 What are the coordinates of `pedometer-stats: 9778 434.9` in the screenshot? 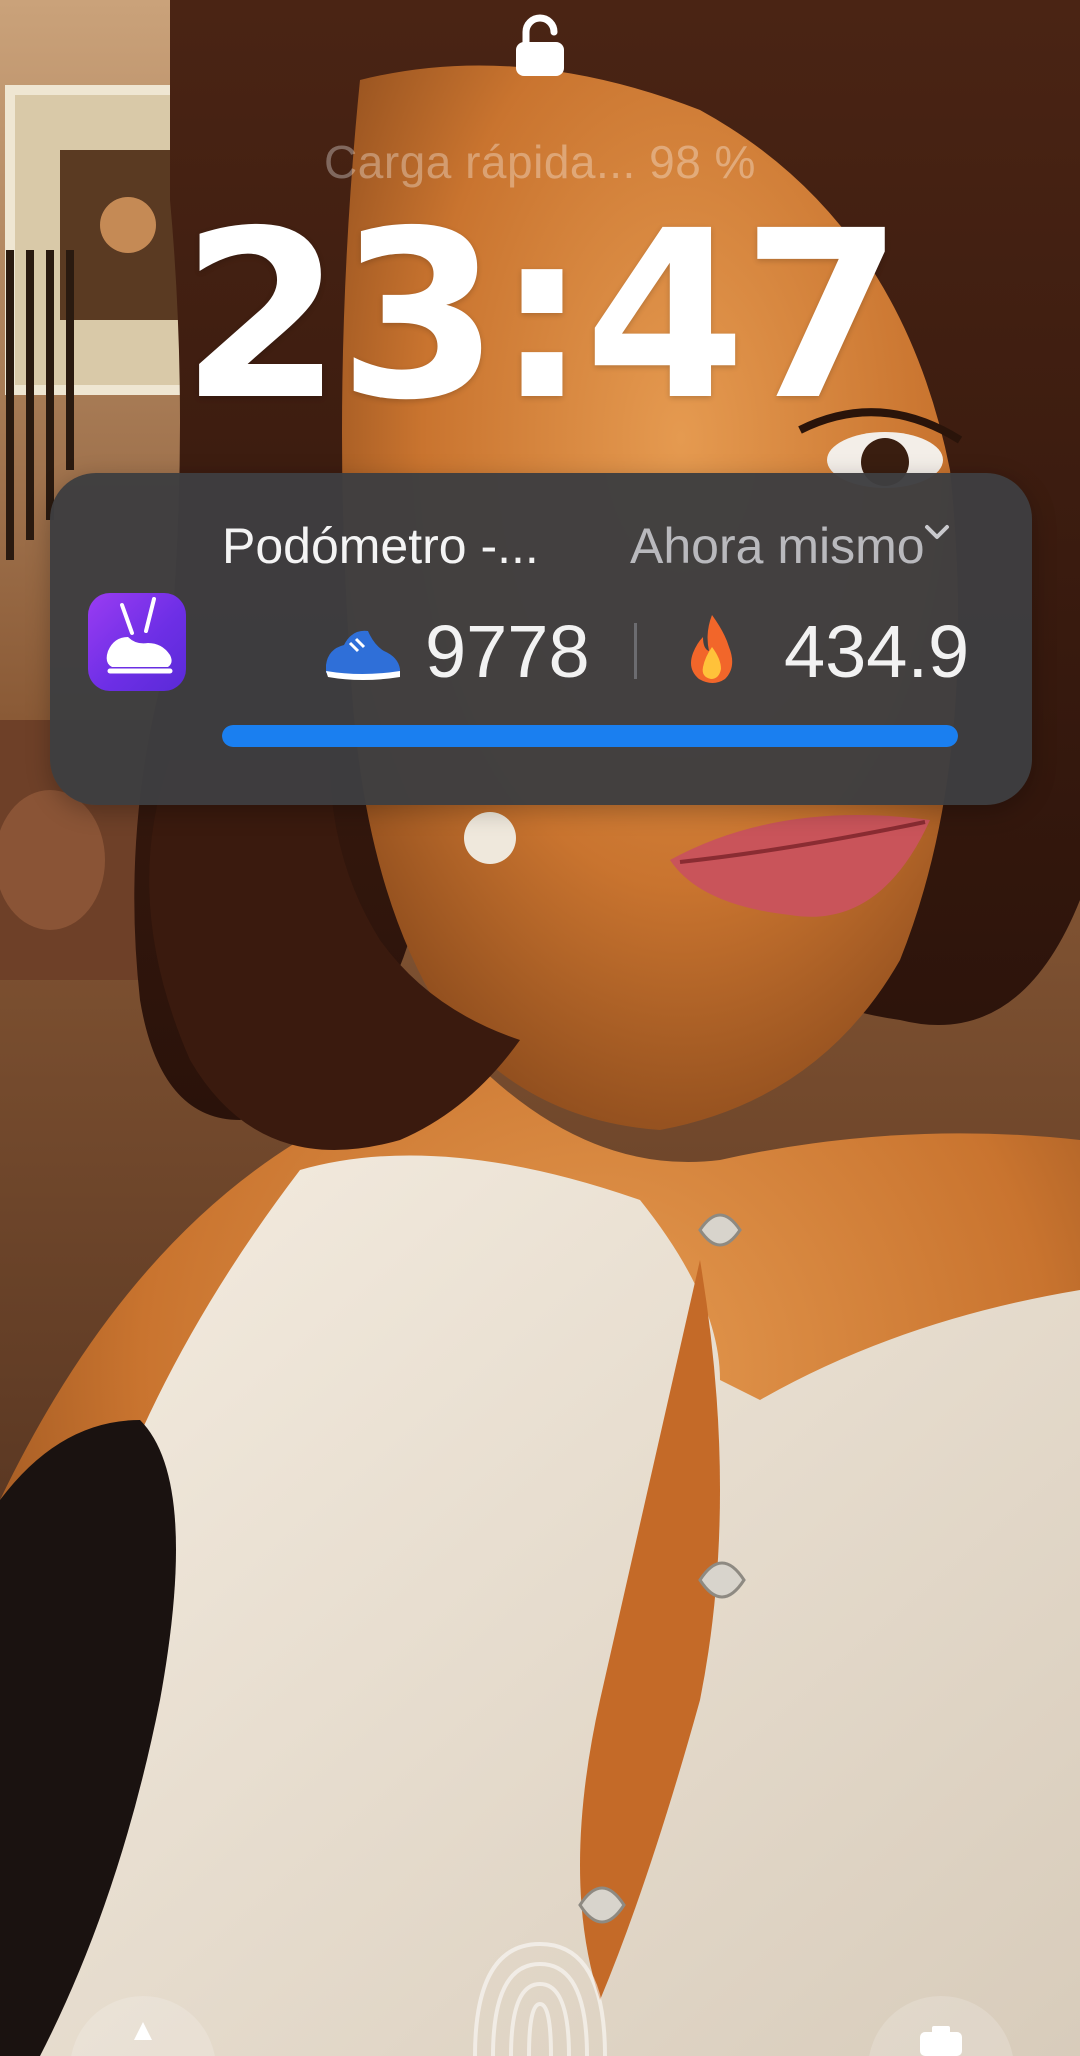 It's located at (602, 650).